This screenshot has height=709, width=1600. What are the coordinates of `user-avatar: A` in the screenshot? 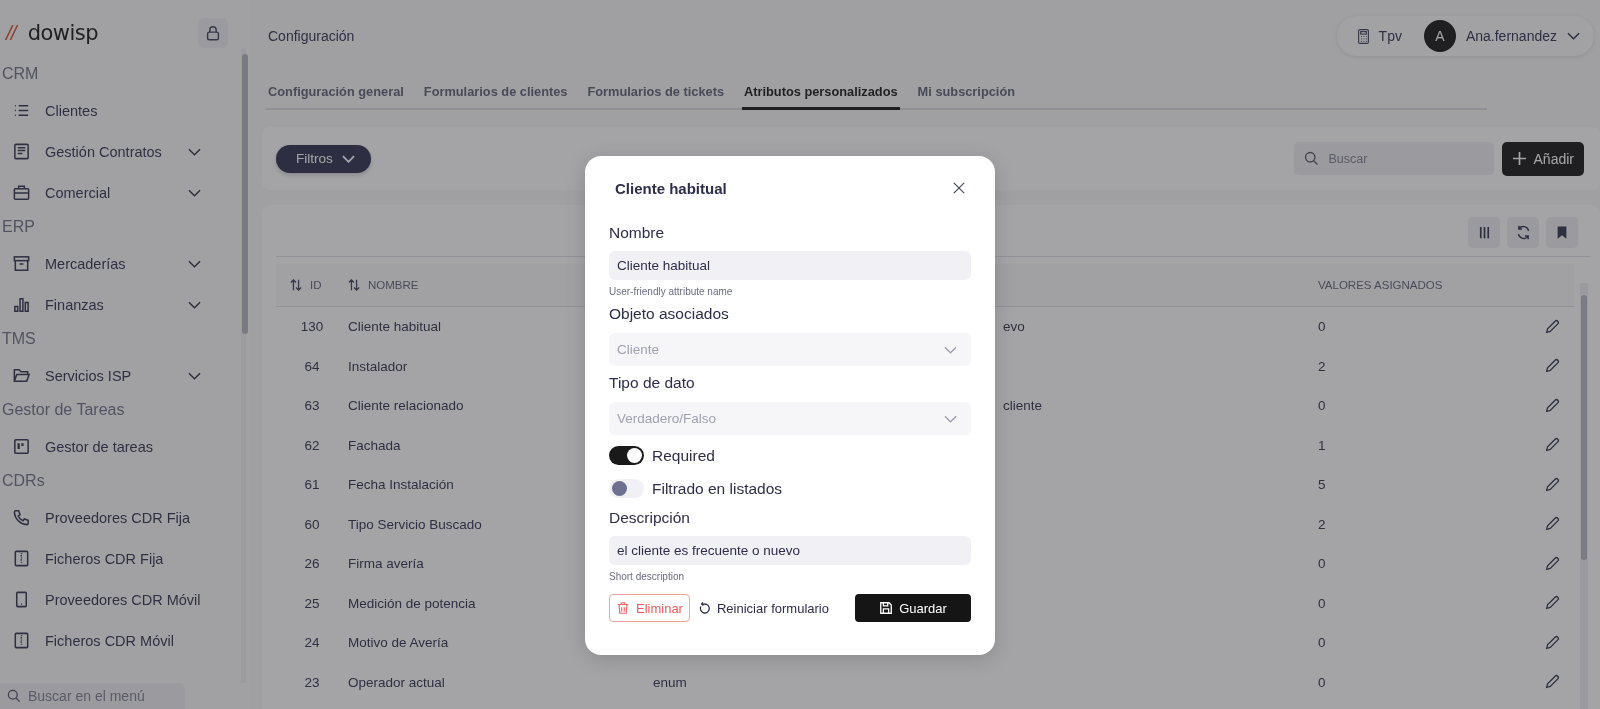 It's located at (1439, 36).